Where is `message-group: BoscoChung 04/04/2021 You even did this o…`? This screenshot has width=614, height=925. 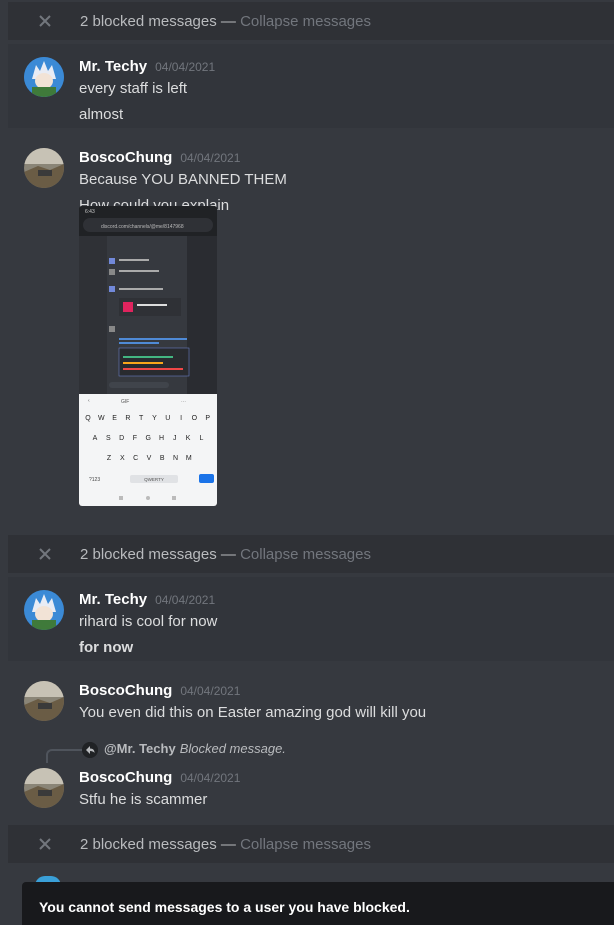
message-group: BoscoChung 04/04/2021 You even did this o… is located at coordinates (311, 700).